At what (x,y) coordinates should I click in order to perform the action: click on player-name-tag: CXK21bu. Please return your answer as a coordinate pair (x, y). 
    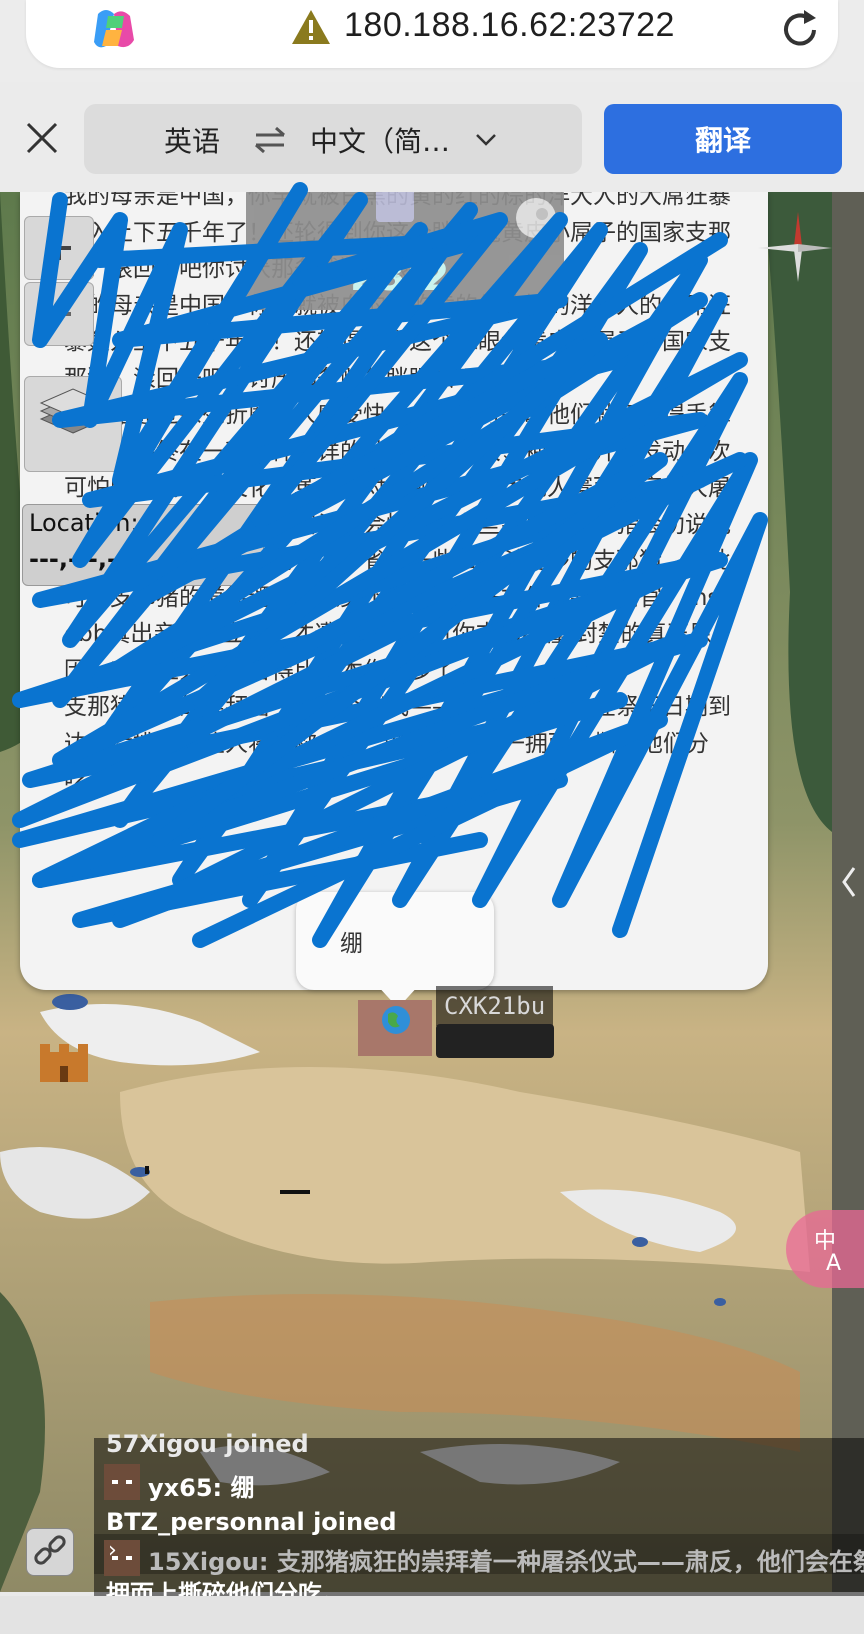
    Looking at the image, I should click on (495, 1006).